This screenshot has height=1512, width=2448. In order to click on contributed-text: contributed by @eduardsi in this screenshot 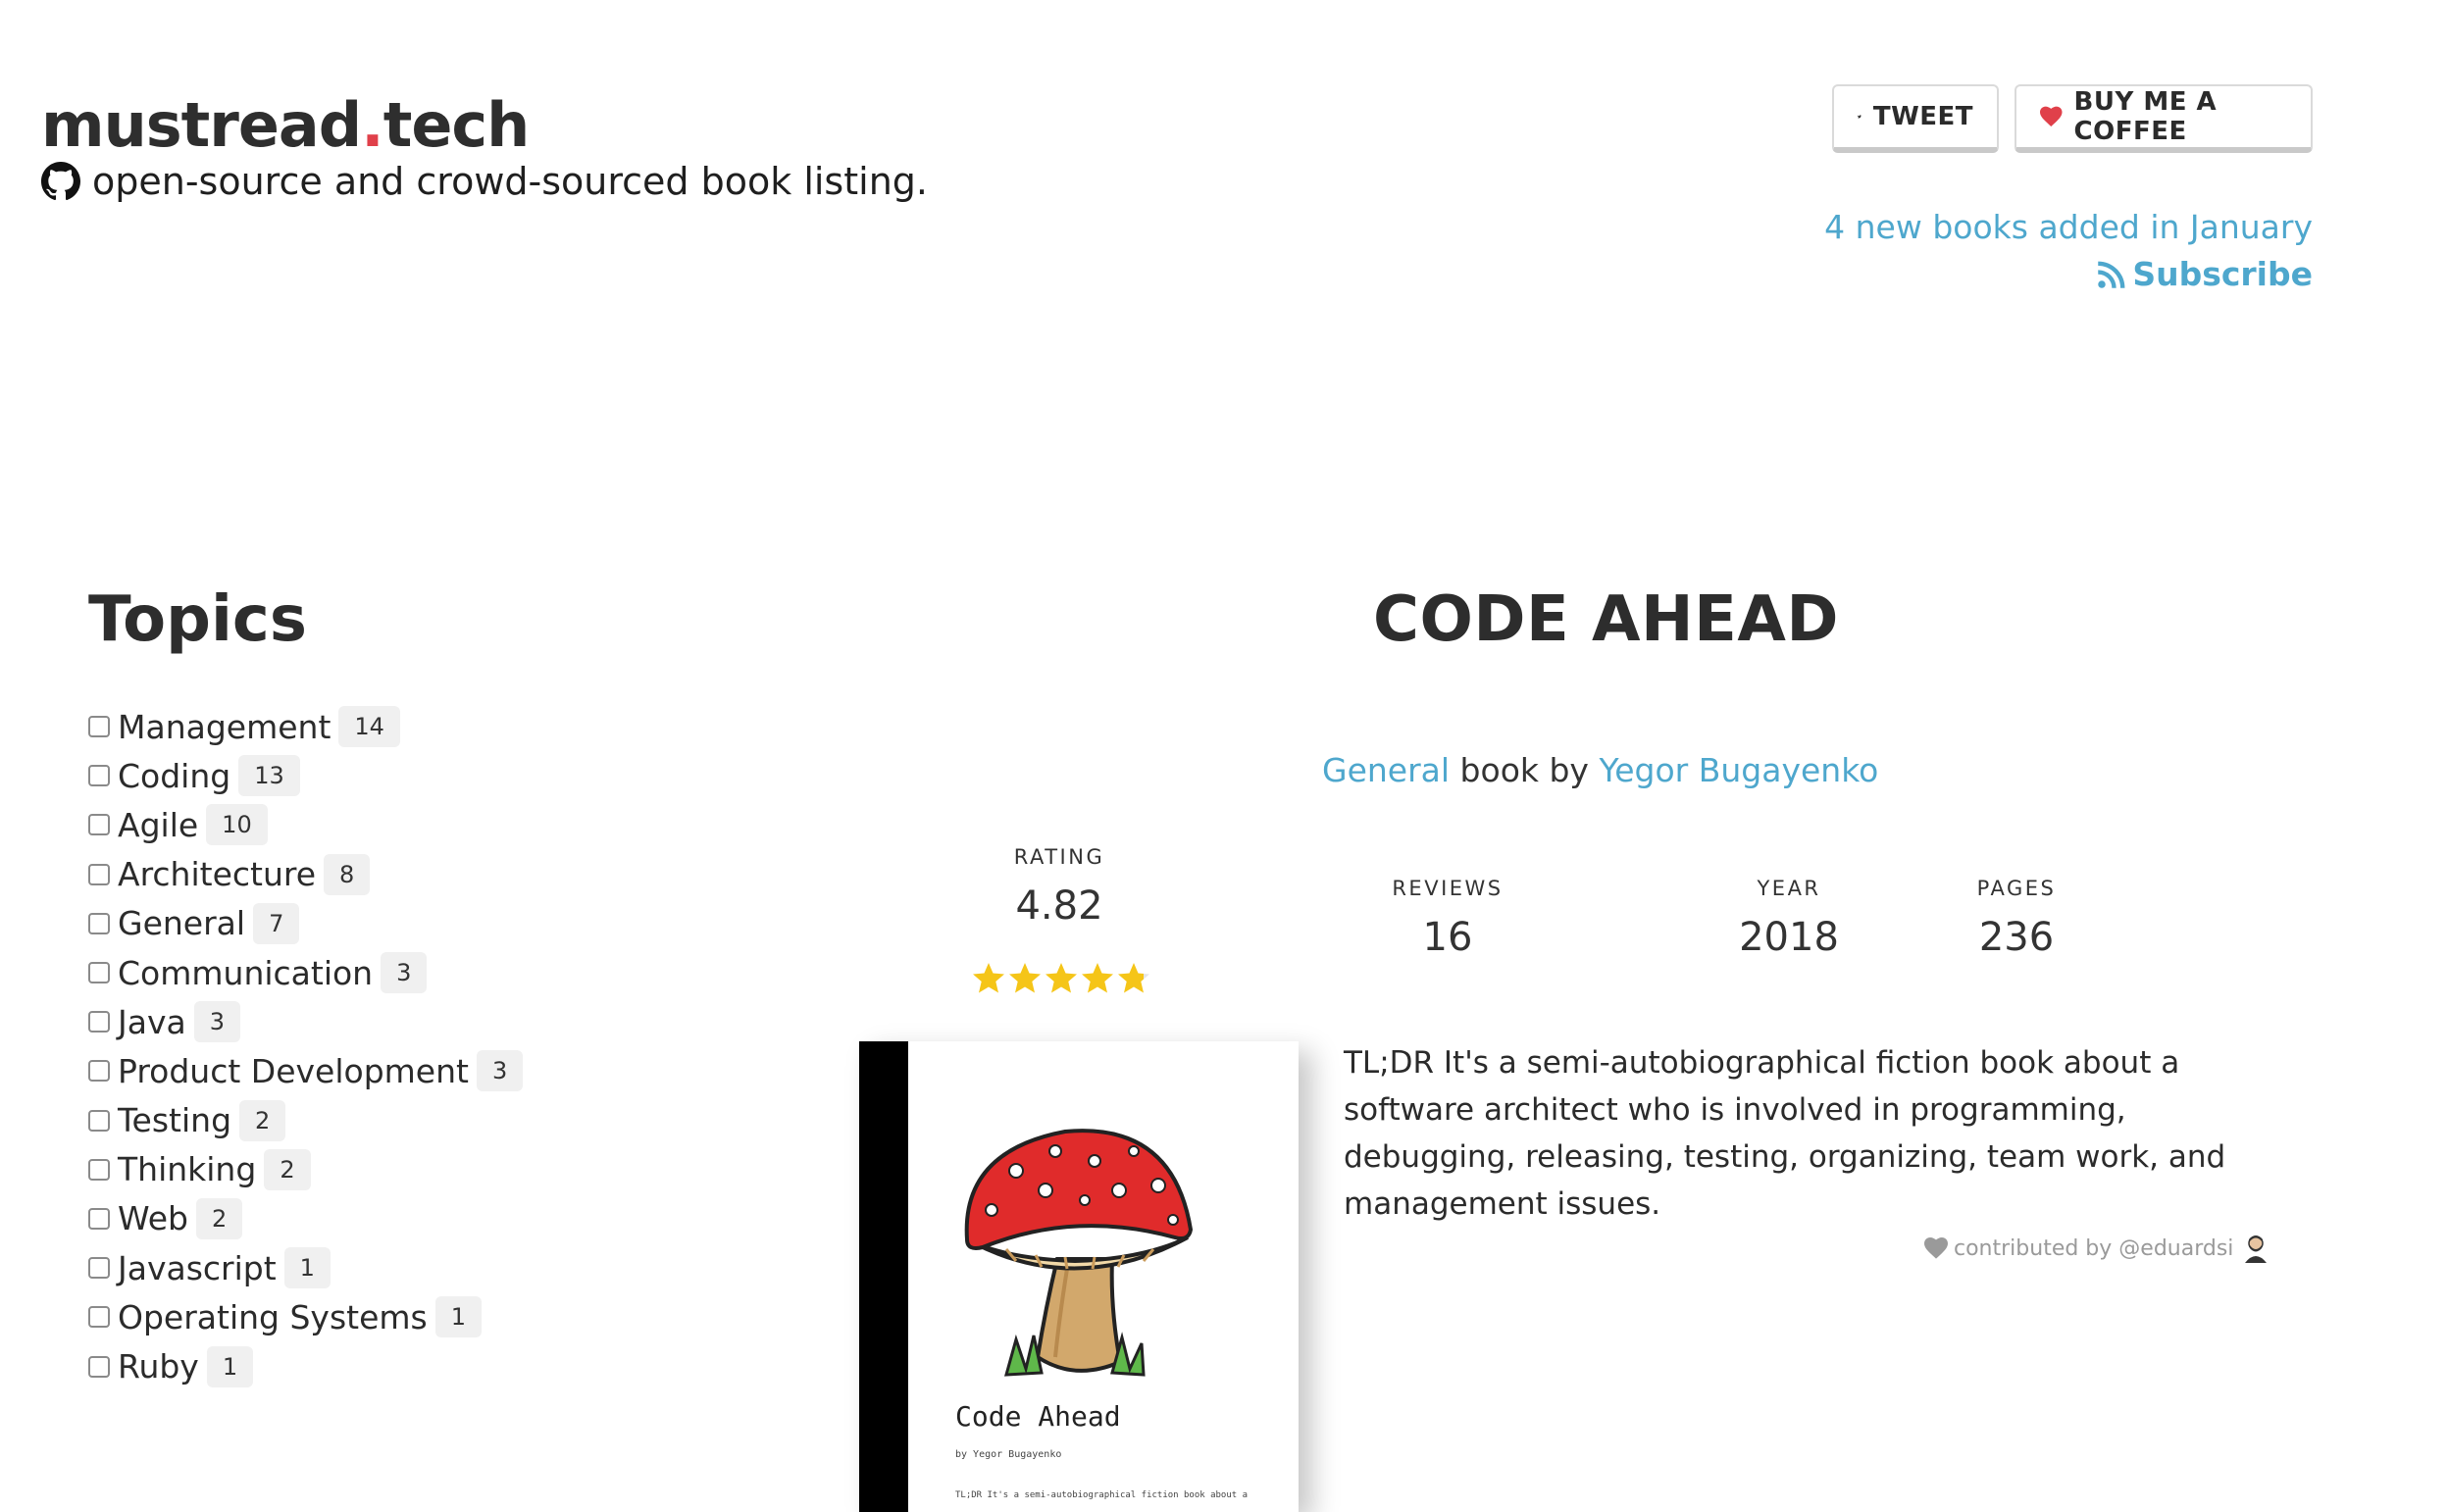, I will do `click(2093, 1248)`.